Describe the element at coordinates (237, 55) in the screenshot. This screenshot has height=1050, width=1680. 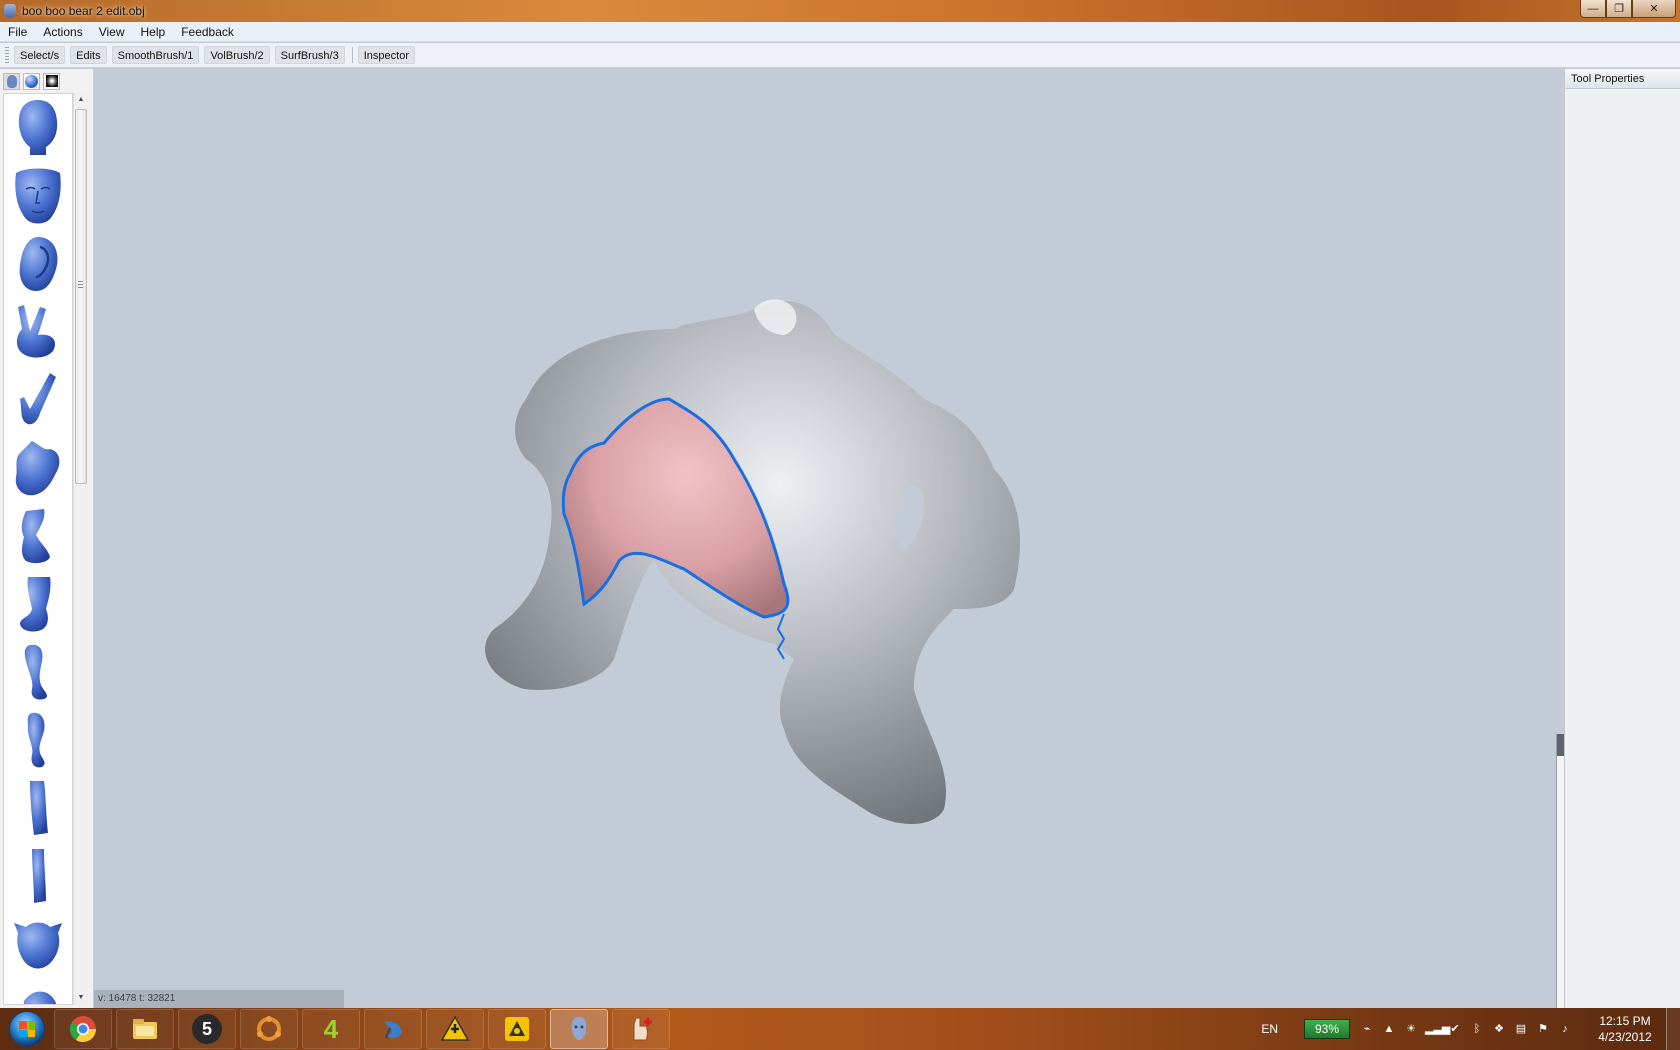
I see `volbrush-button: VolBrush/2` at that location.